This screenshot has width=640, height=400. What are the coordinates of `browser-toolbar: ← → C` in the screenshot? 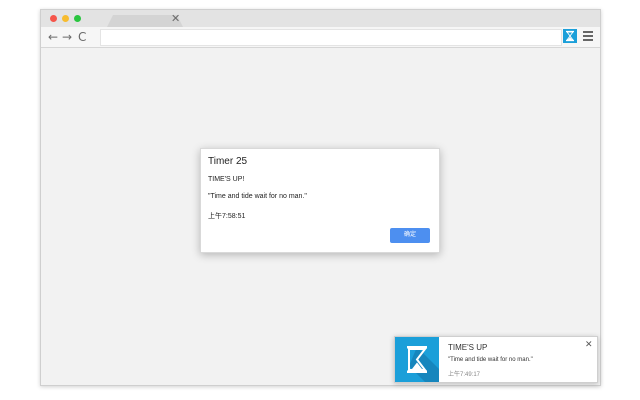 It's located at (320, 37).